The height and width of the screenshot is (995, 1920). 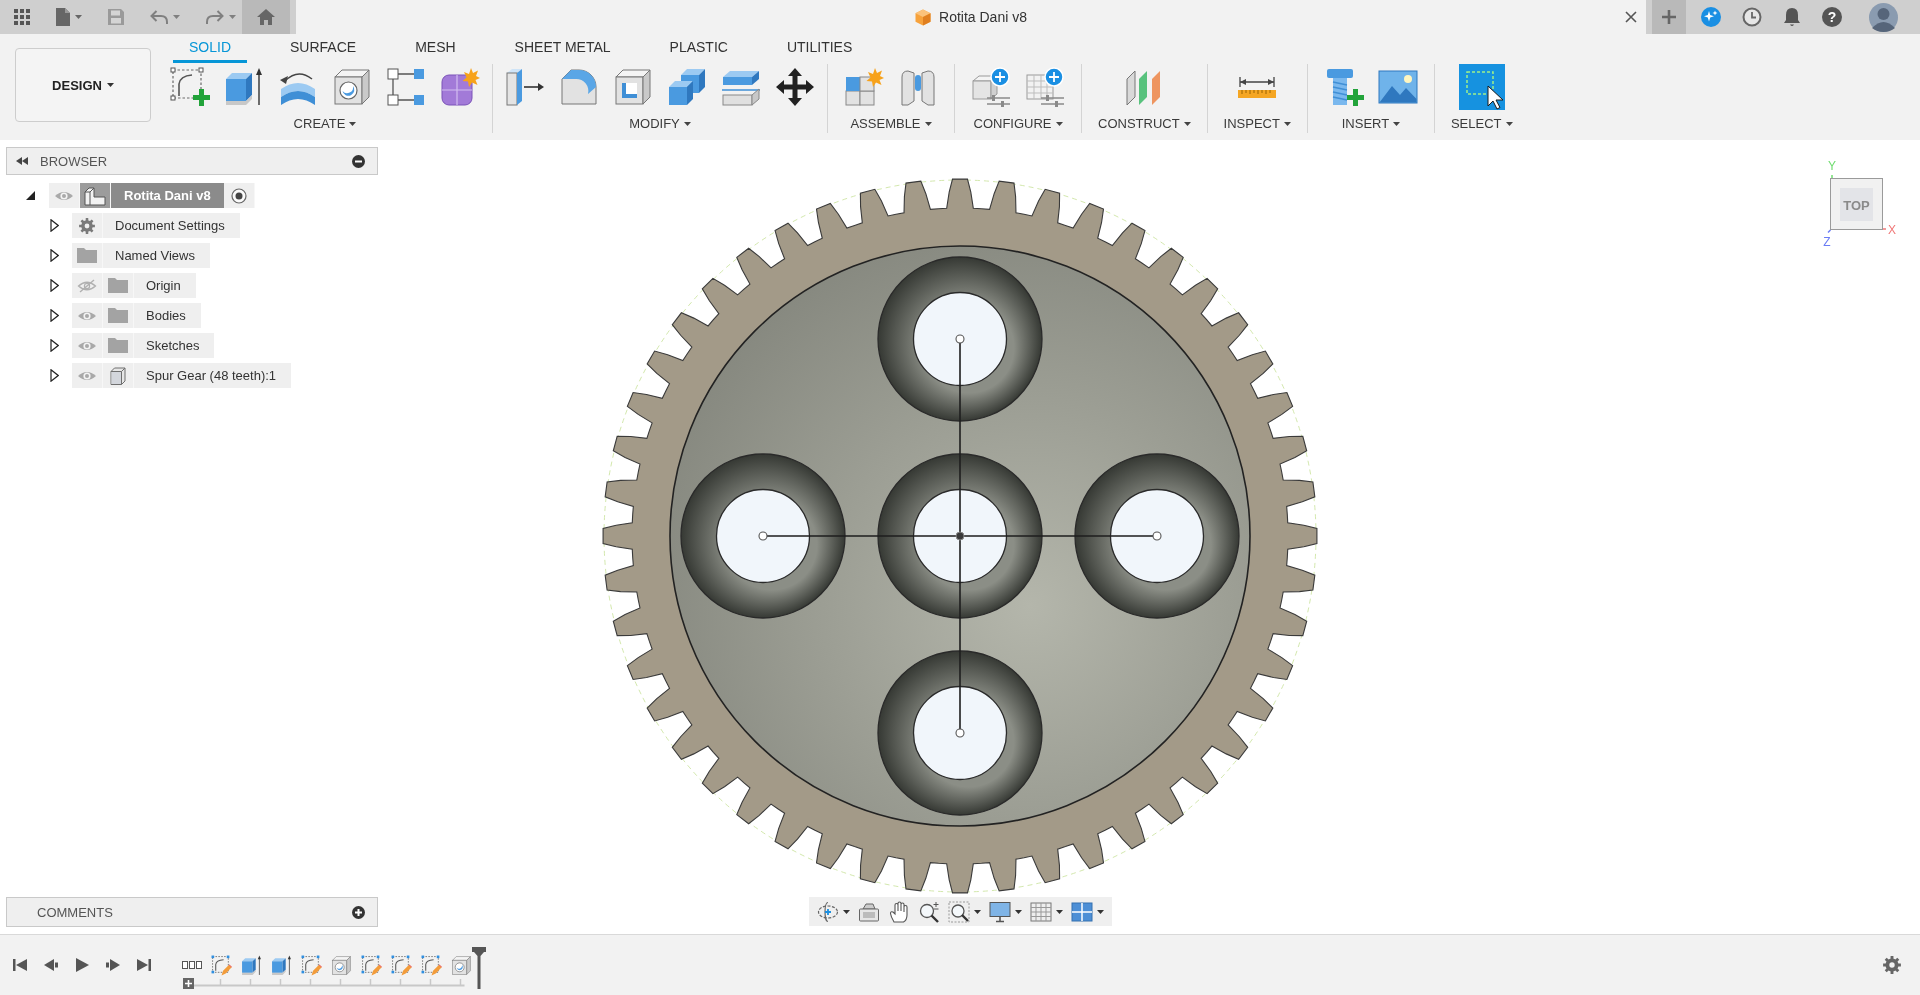 I want to click on skip-end-icon, so click(x=144, y=965).